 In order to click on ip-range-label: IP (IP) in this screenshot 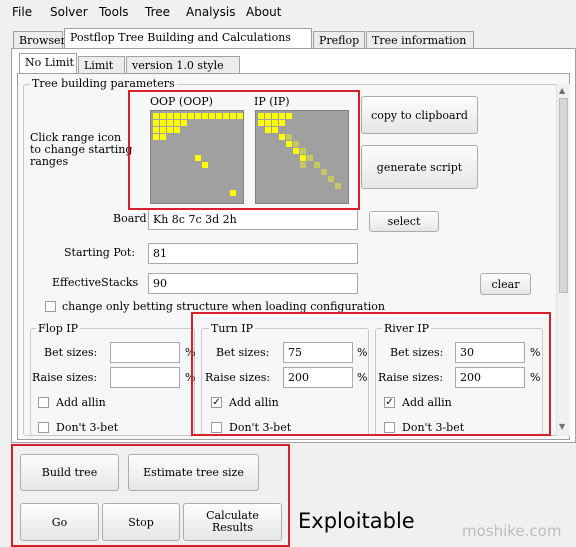, I will do `click(272, 101)`.